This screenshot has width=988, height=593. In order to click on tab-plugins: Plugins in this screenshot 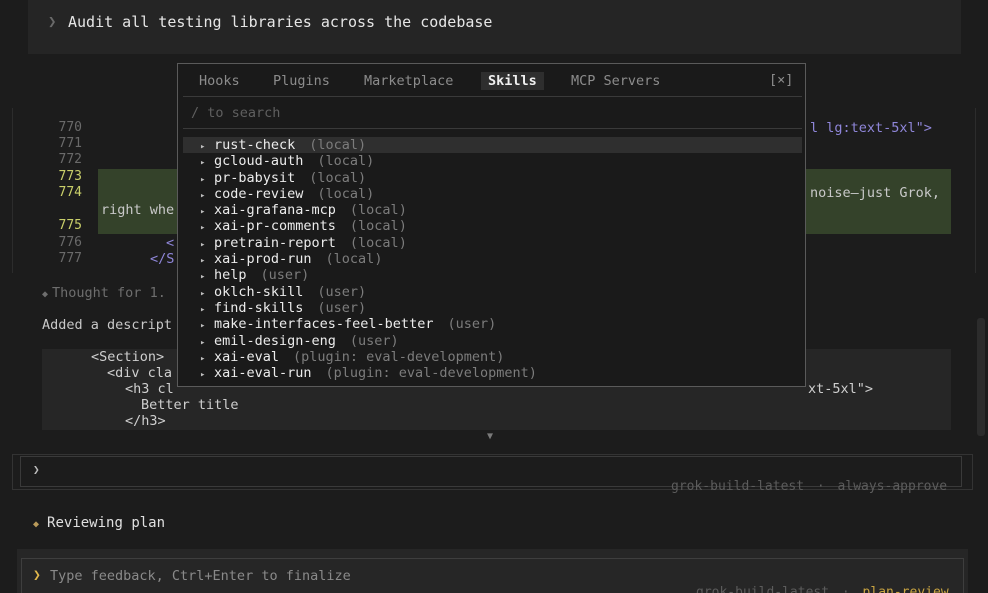, I will do `click(301, 81)`.